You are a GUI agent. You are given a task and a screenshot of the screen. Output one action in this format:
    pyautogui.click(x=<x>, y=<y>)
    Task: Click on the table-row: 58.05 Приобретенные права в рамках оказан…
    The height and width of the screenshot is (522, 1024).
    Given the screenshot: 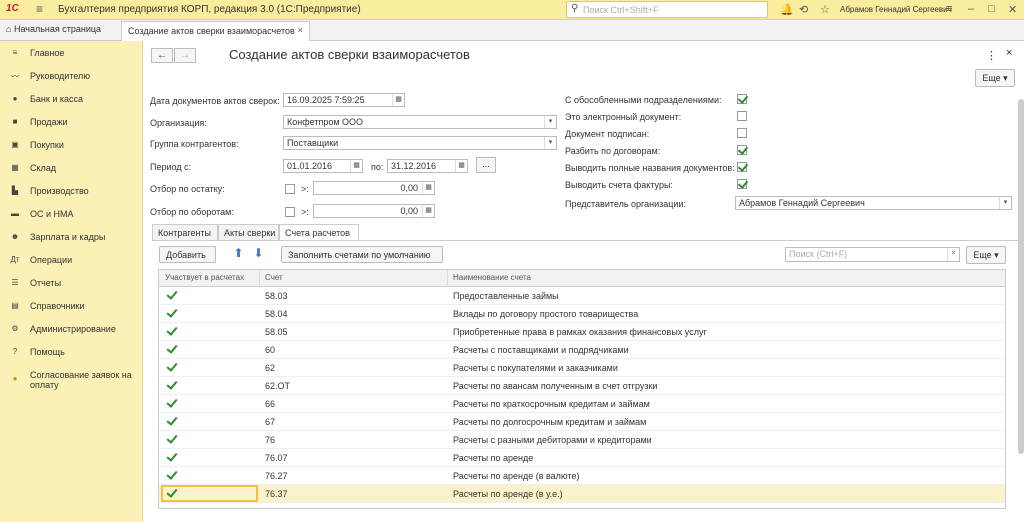 What is the action you would take?
    pyautogui.click(x=582, y=332)
    